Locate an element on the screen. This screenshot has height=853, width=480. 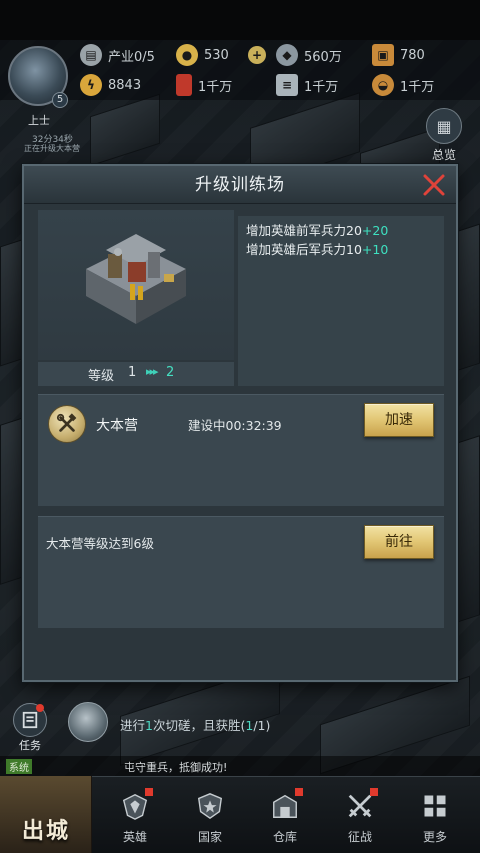
nav-label: 更多 is located at coordinates (434, 837).